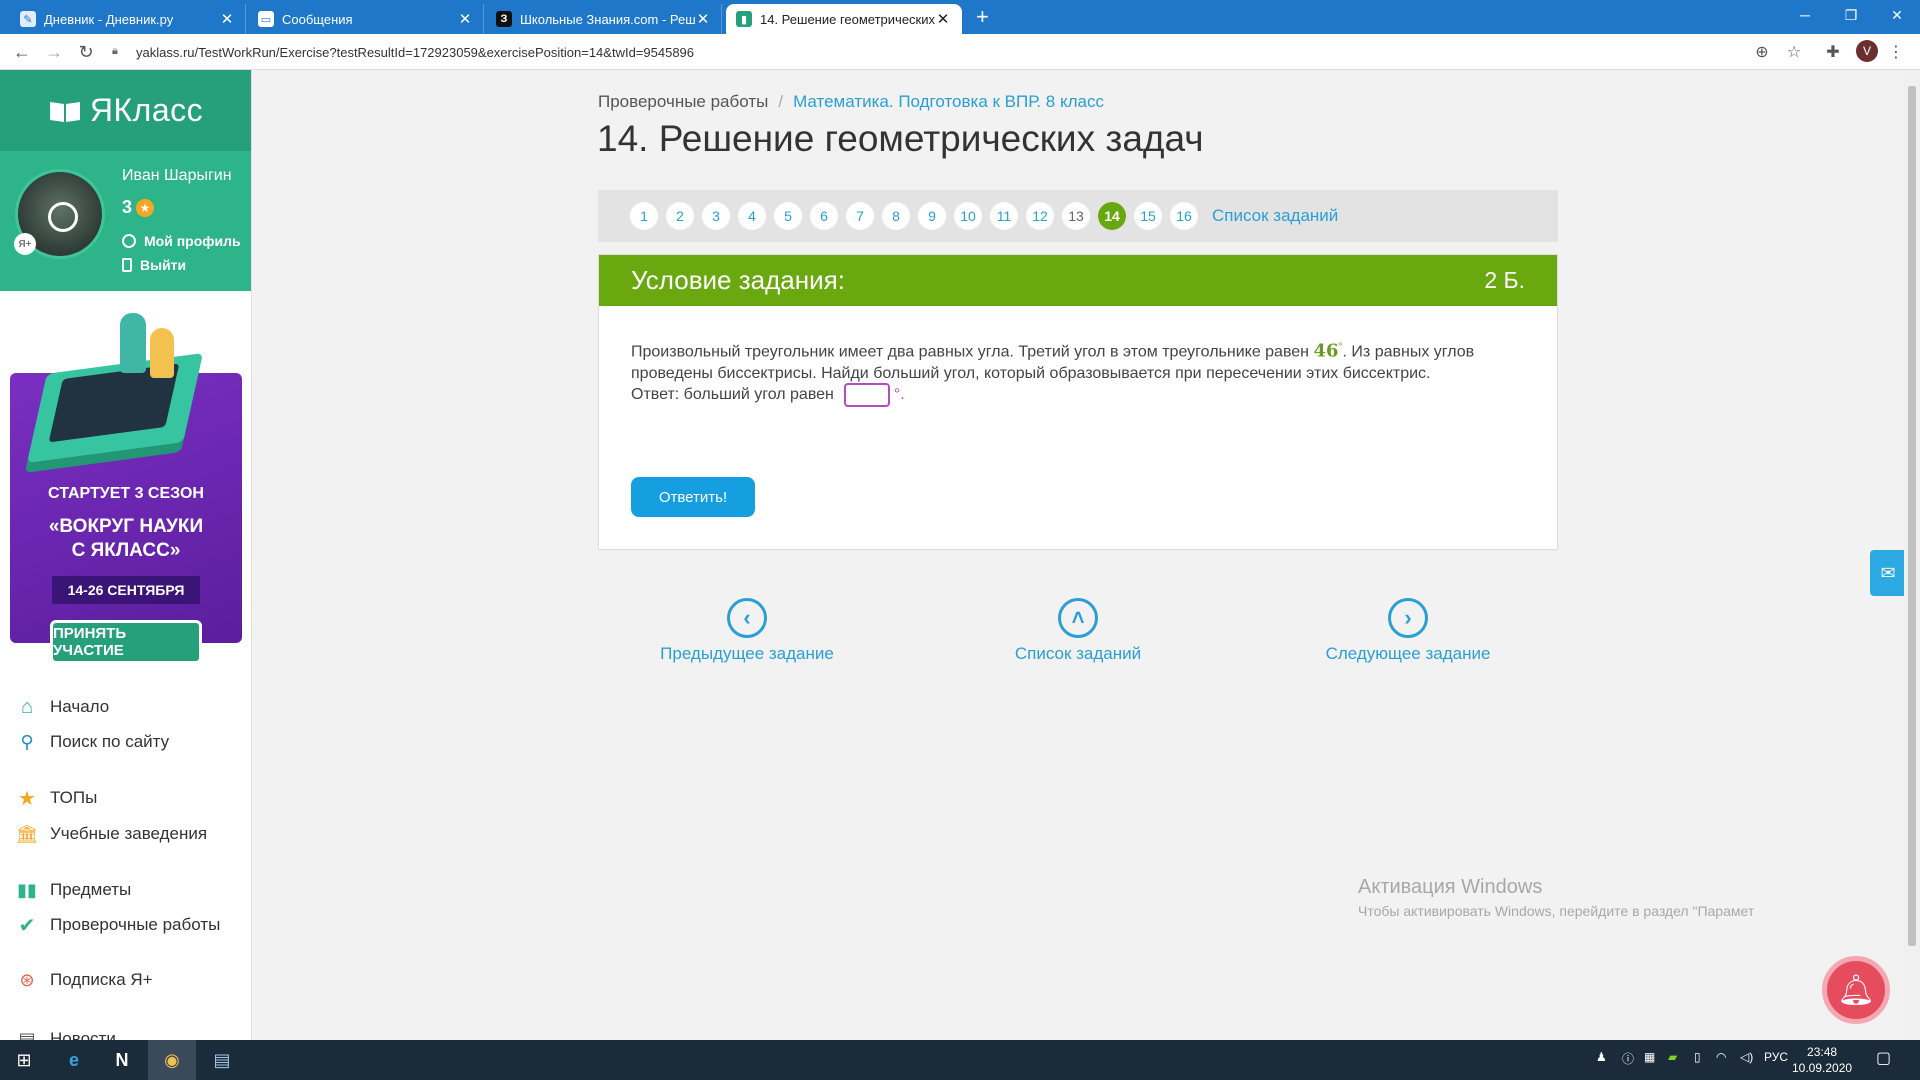 The width and height of the screenshot is (1920, 1080). I want to click on sidebar-item-search: ⚲ Поиск по сайту, so click(92, 742).